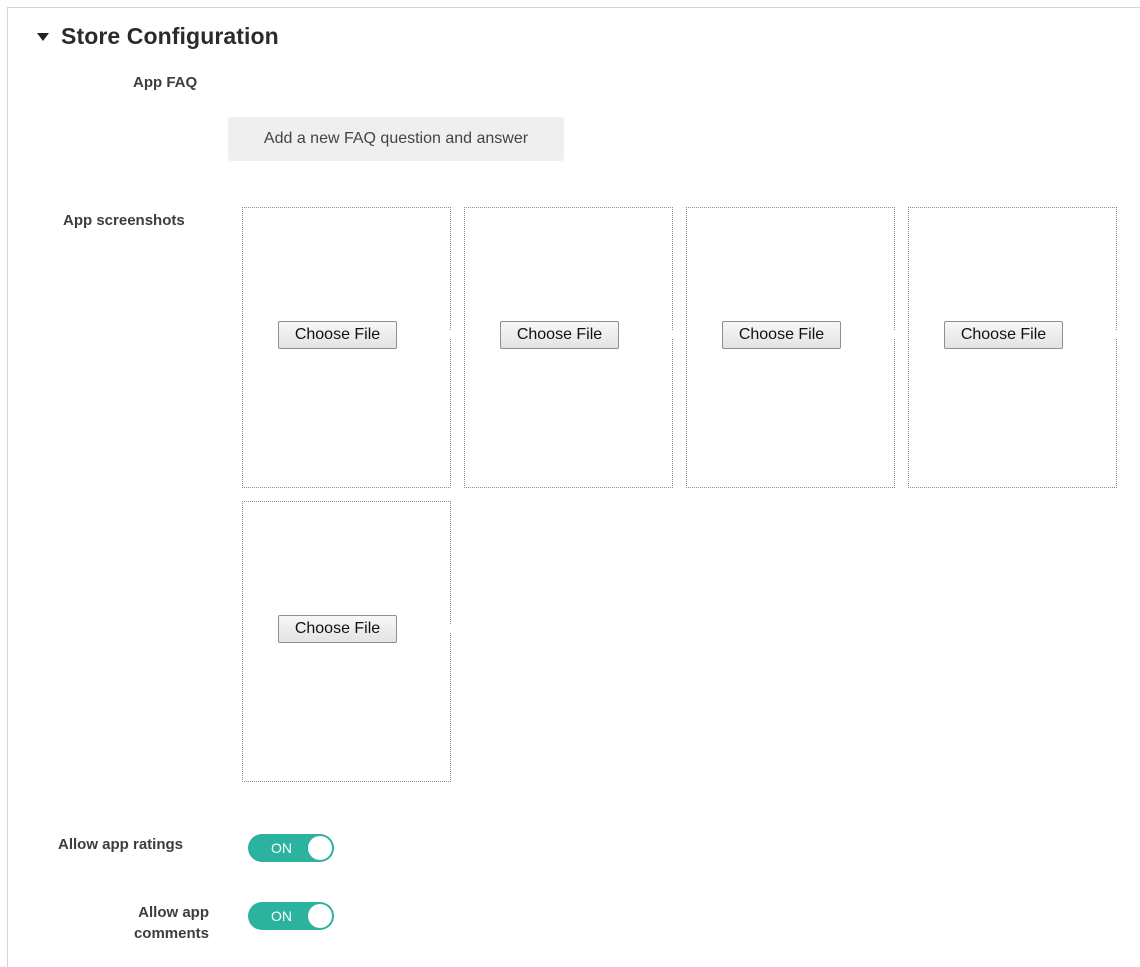 Image resolution: width=1140 pixels, height=967 pixels. I want to click on allow-app-comments-toggle: ON, so click(291, 916).